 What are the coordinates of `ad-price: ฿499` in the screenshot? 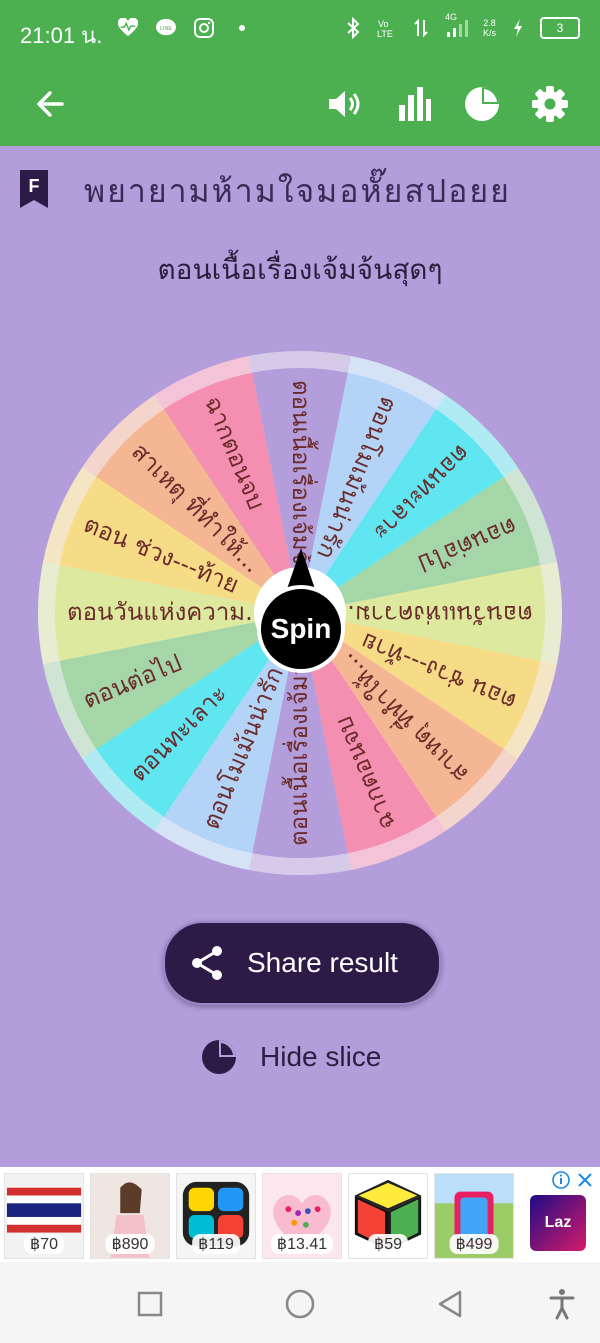 It's located at (474, 1244).